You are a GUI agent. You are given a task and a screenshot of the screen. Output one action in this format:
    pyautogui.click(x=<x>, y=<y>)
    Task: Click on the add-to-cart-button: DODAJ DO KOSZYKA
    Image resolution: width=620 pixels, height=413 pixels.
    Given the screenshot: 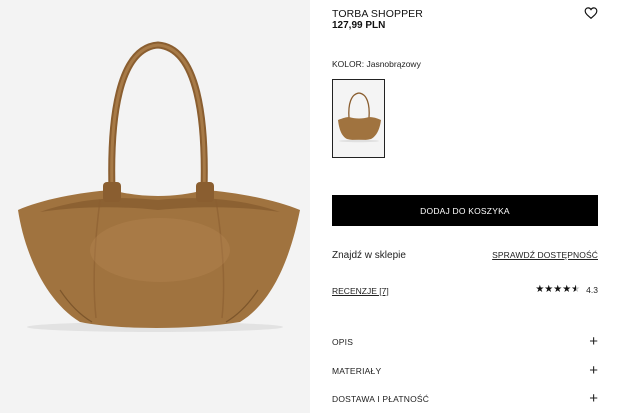 What is the action you would take?
    pyautogui.click(x=465, y=210)
    